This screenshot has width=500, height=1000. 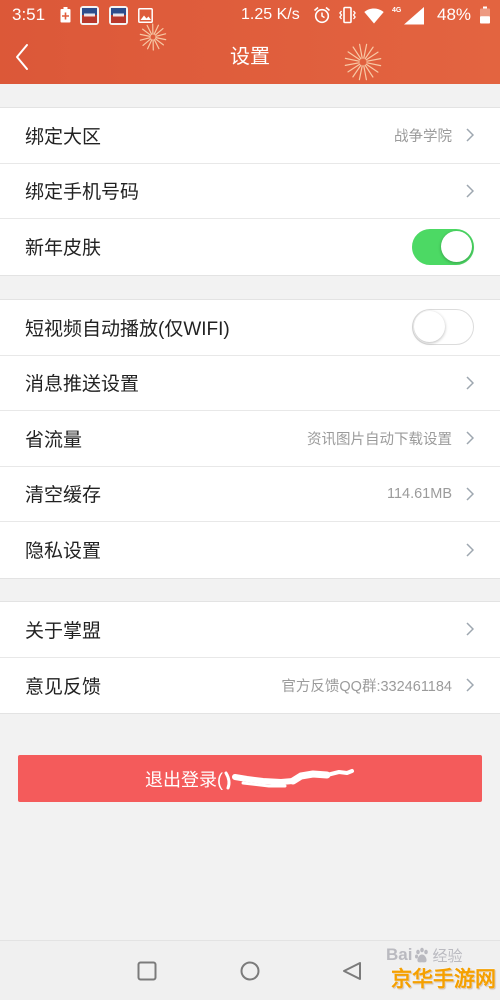 What do you see at coordinates (250, 630) in the screenshot?
I see `row-about: 关于掌盟` at bounding box center [250, 630].